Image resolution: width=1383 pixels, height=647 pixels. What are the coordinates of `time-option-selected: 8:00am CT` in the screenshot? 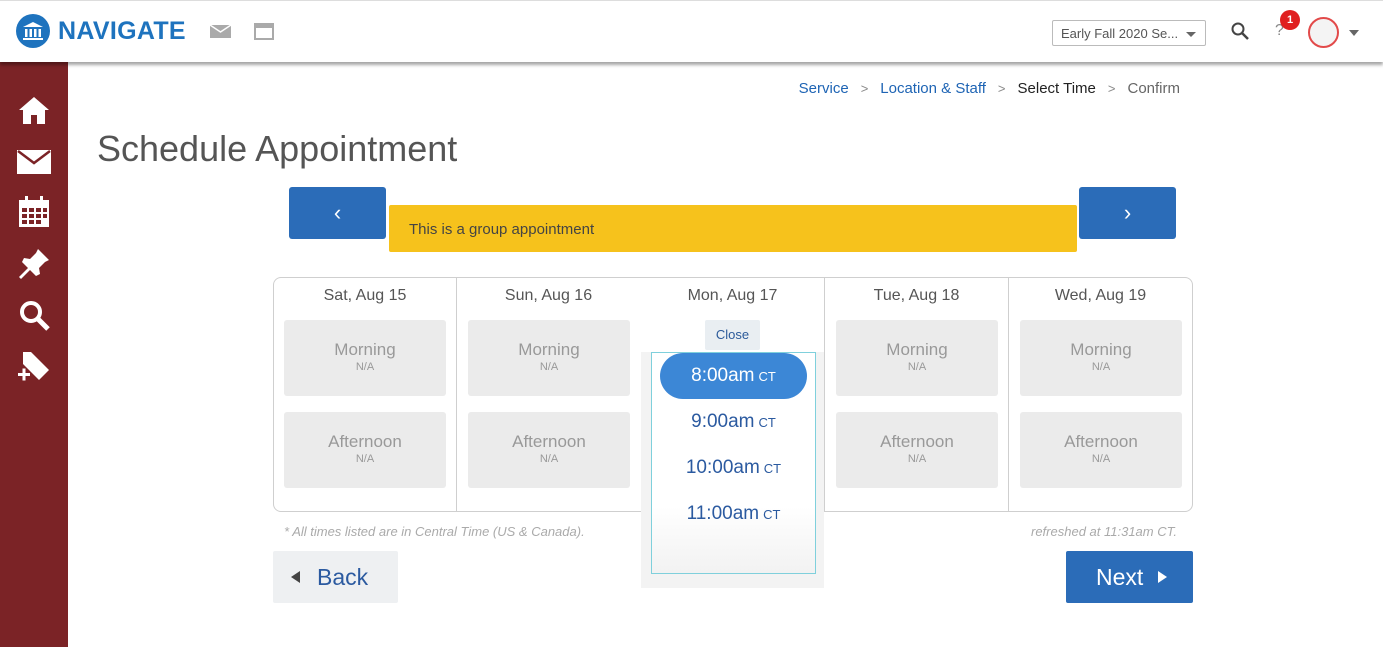 It's located at (733, 376).